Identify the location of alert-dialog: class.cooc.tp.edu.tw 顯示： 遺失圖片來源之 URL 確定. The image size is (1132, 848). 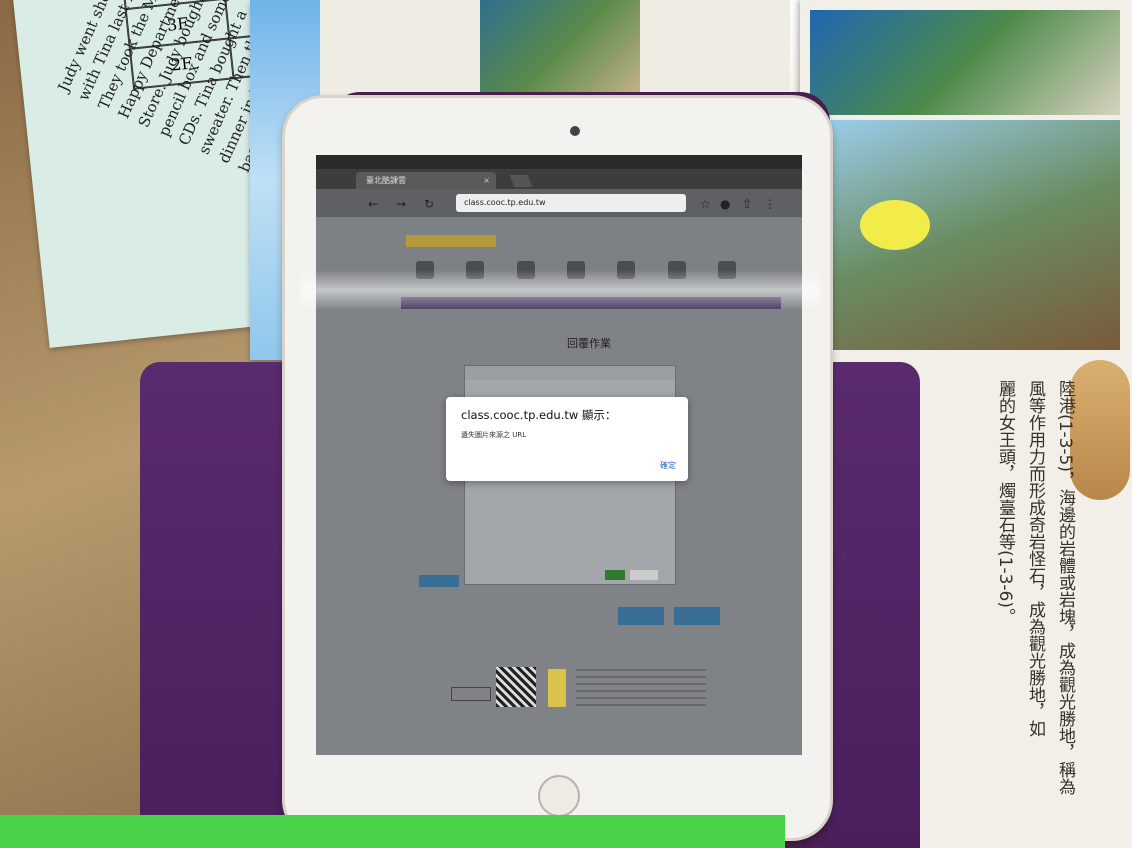
(567, 439).